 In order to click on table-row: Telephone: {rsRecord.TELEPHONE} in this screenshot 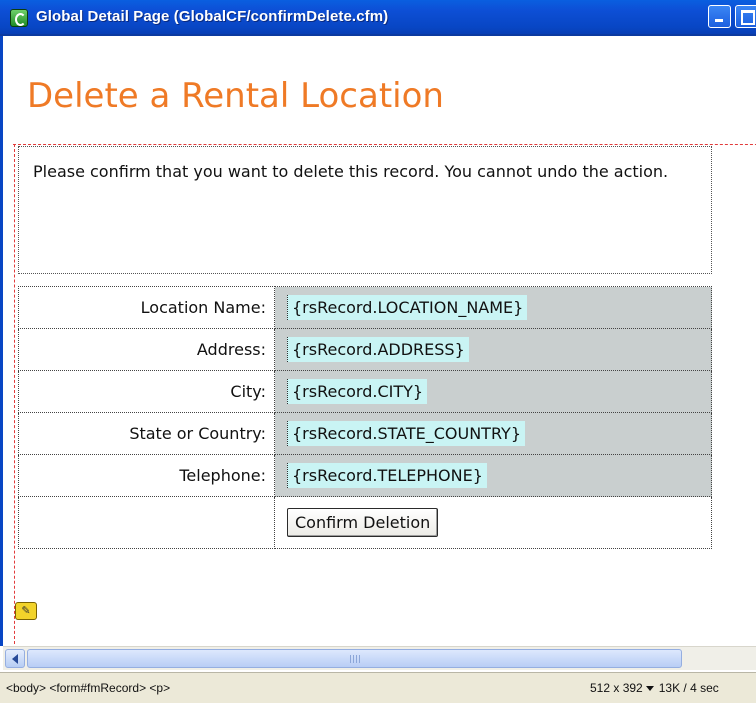, I will do `click(365, 475)`.